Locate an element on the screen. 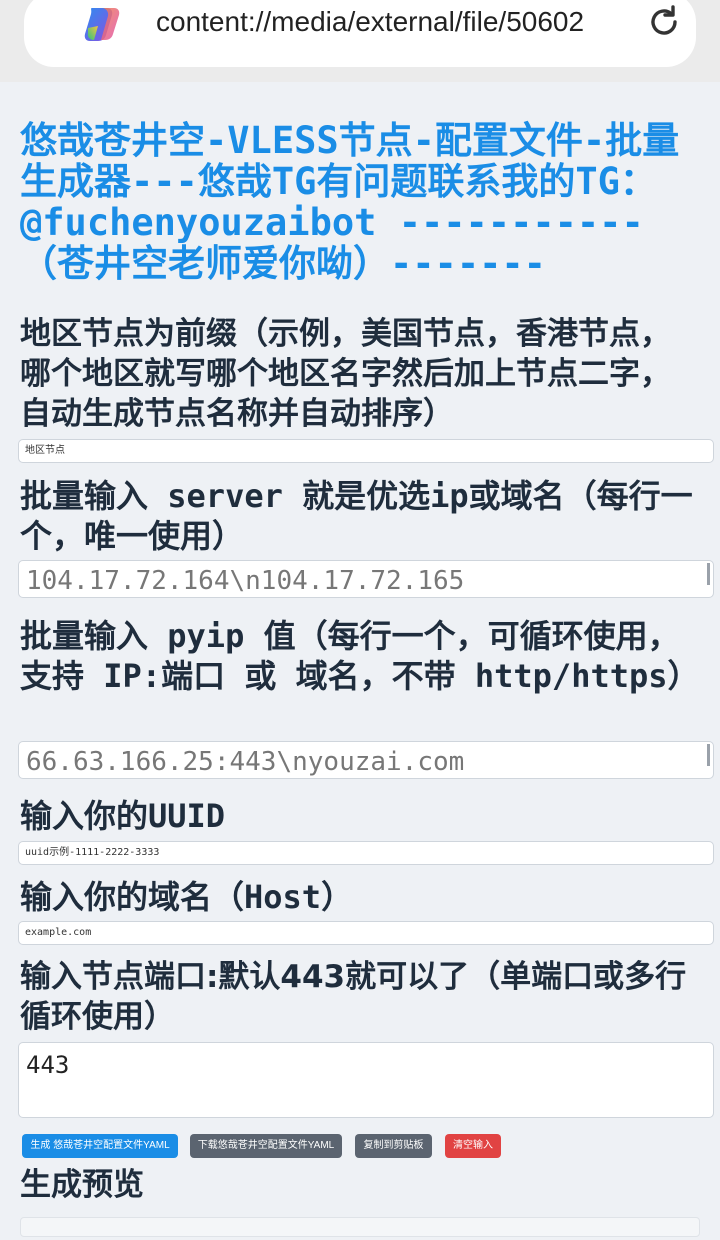  pyip-textarea: 66.63.166.25:443\nyouzai.com is located at coordinates (366, 760).